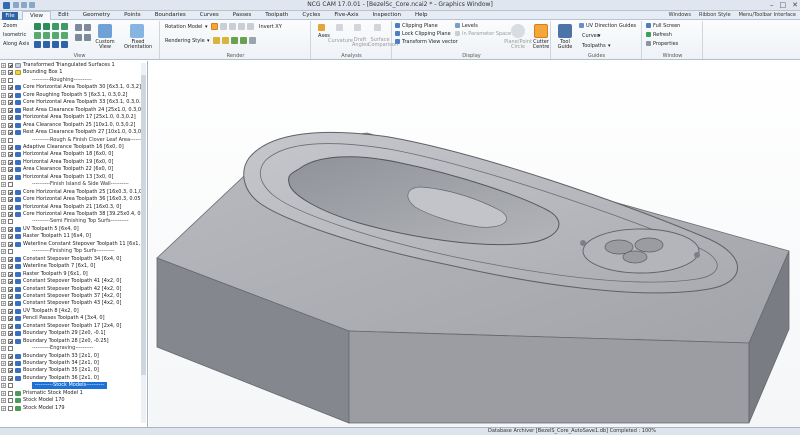  I want to click on tree-scrollbar-thumb, so click(143, 225).